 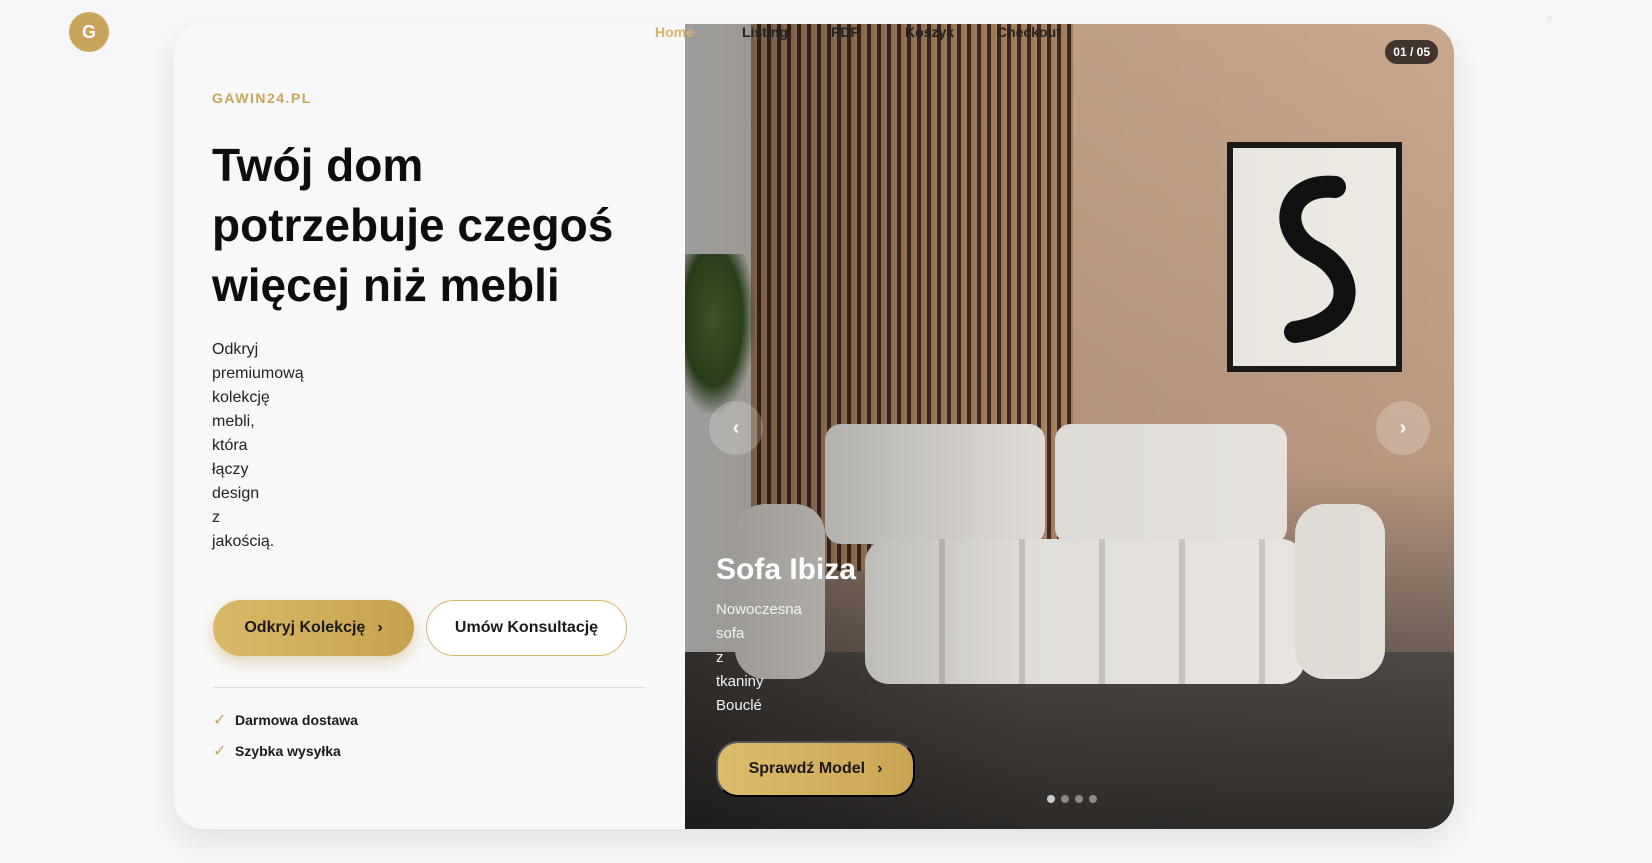 I want to click on feature-label: Szybka wysyłka, so click(x=288, y=751).